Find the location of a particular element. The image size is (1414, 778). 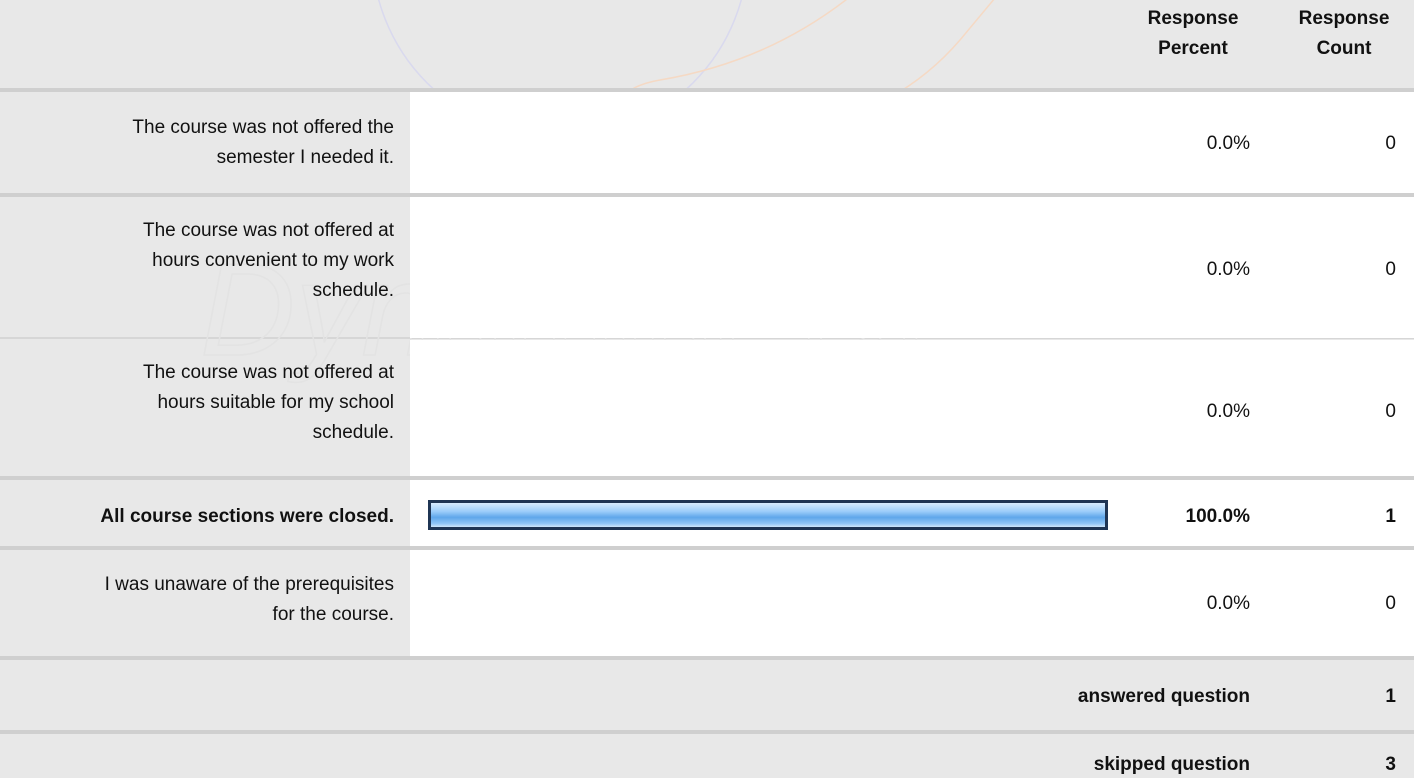

header-count-line1: Response is located at coordinates (1344, 18).